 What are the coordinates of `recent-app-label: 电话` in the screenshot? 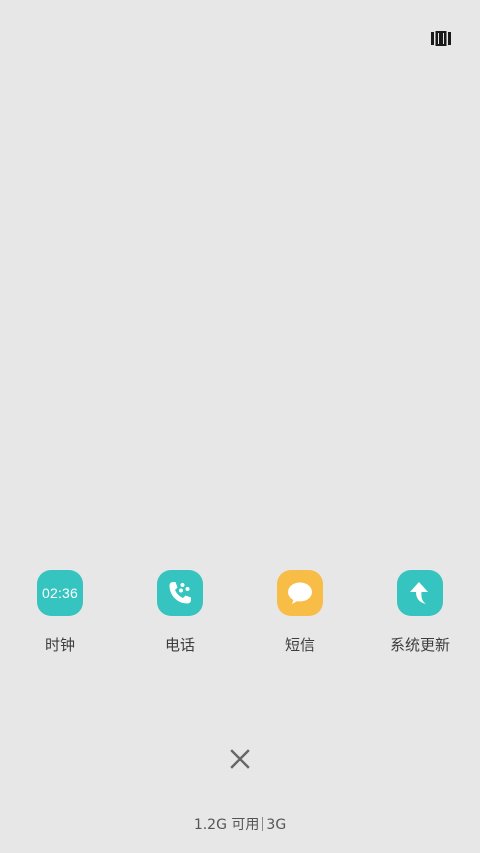 It's located at (179, 645).